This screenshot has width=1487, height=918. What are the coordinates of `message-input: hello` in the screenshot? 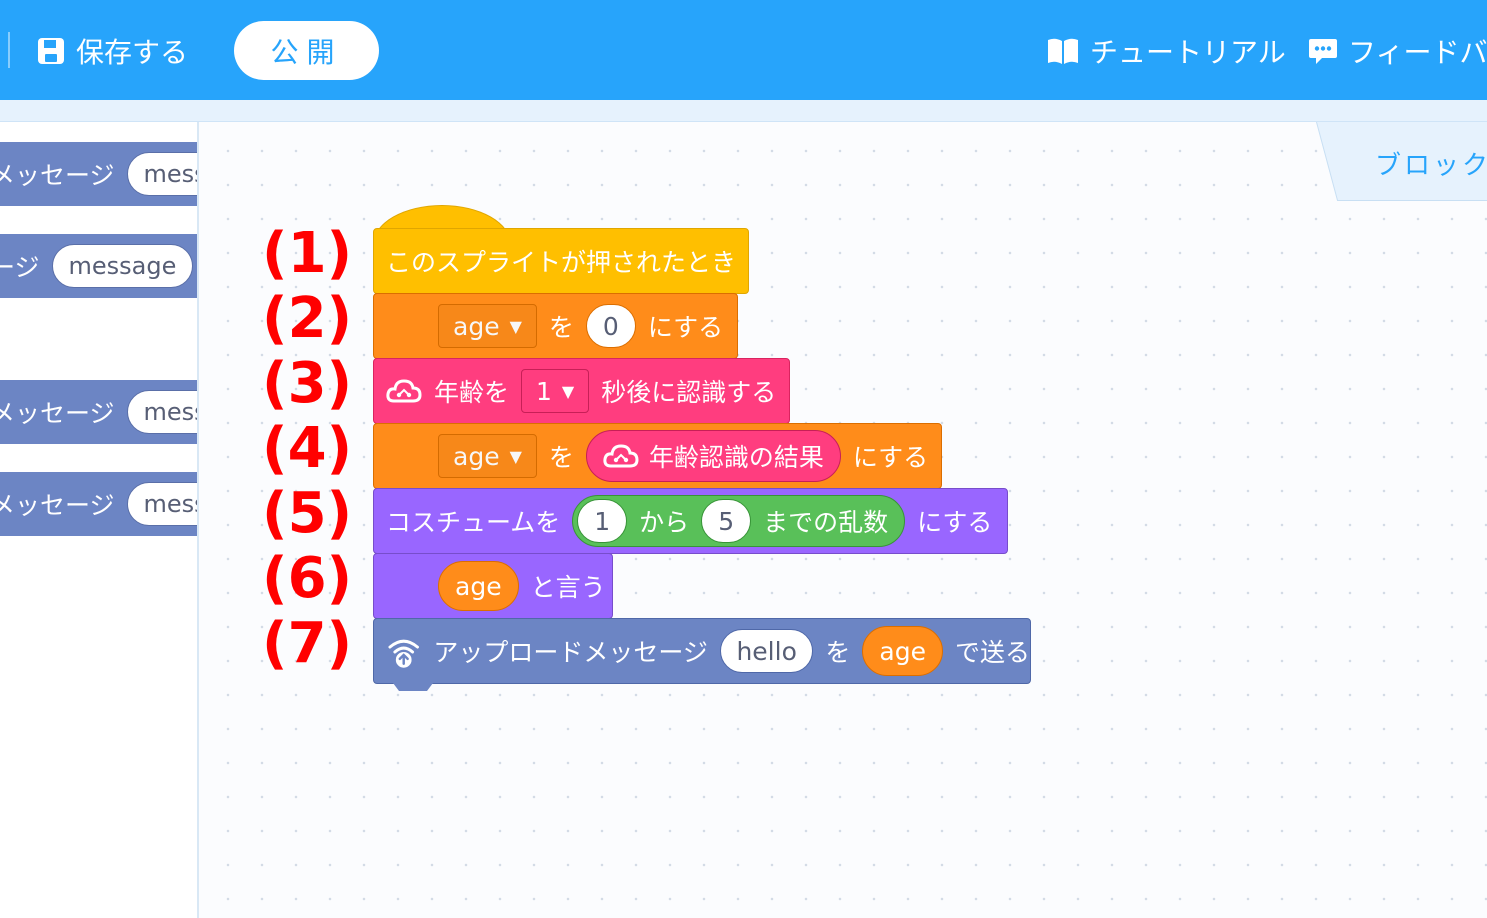 It's located at (766, 651).